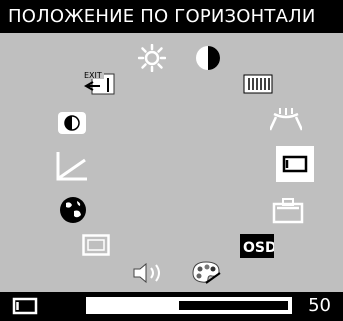 The image size is (343, 321). What do you see at coordinates (72, 166) in the screenshot?
I see `gamma-icon` at bounding box center [72, 166].